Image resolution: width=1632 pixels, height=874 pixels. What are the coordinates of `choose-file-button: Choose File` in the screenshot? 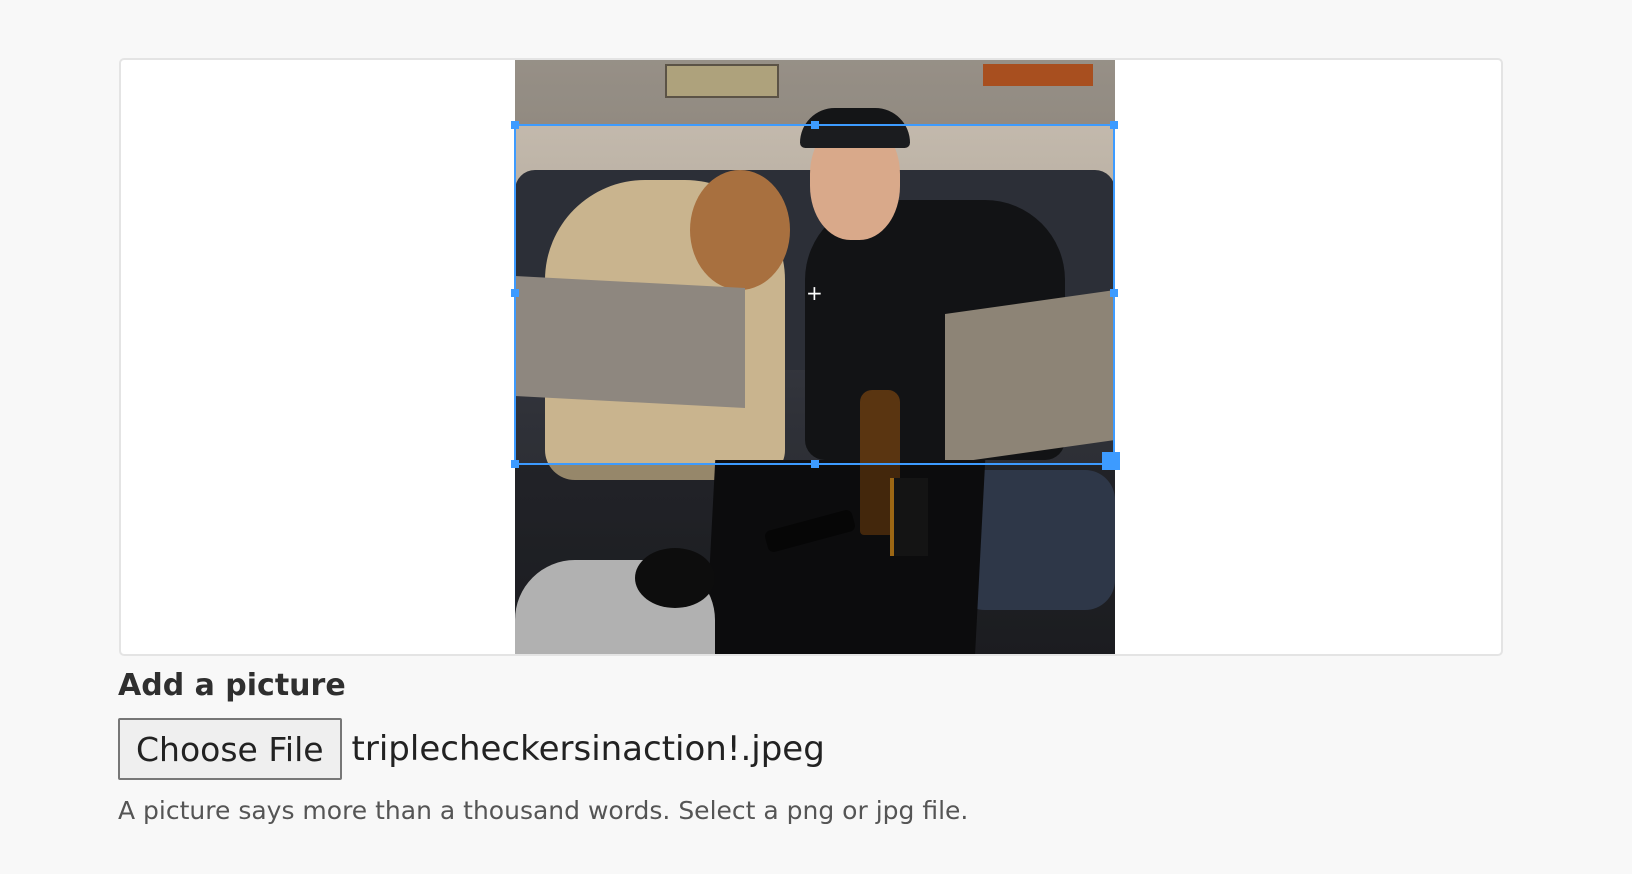 It's located at (230, 749).